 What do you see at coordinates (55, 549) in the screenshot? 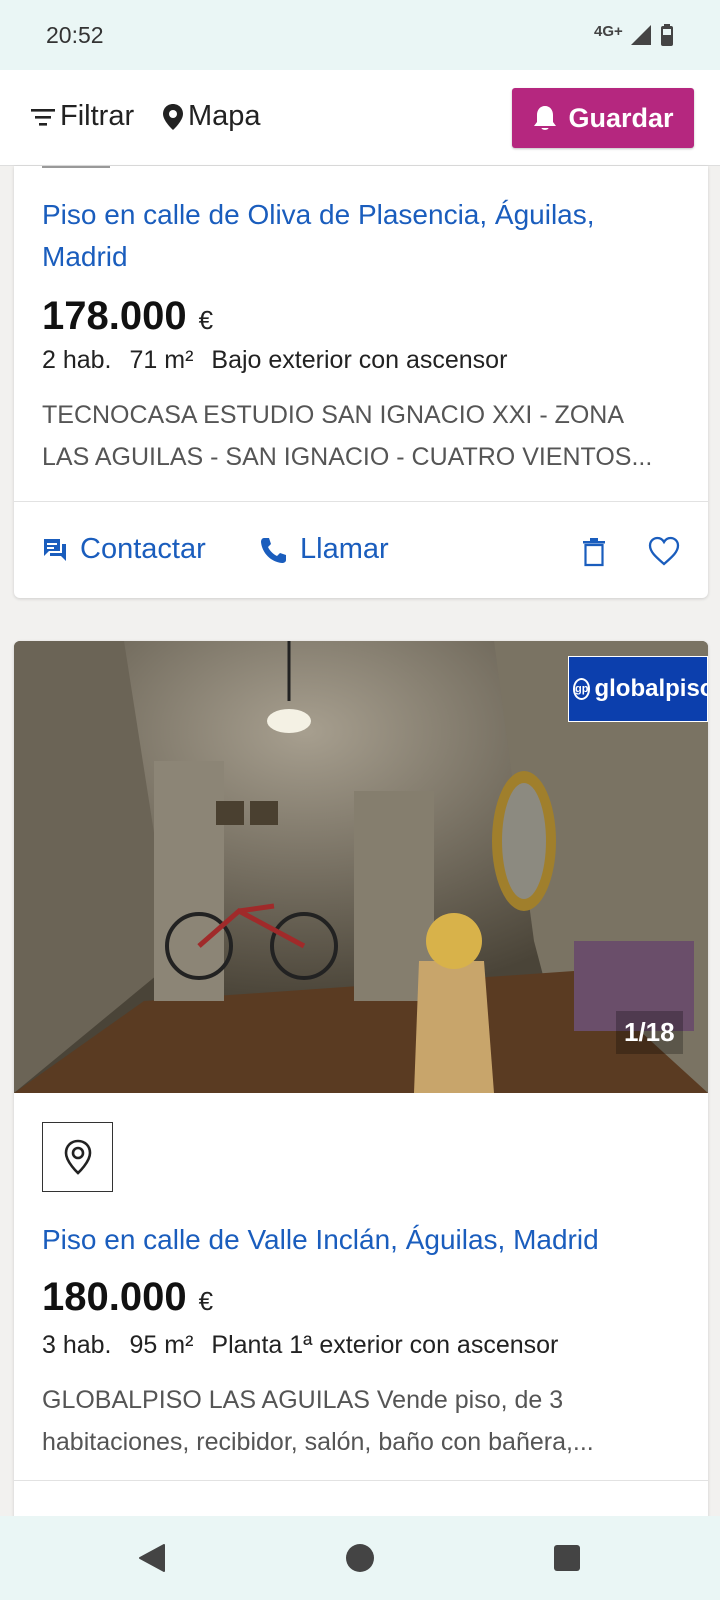
I see `chat-icon` at bounding box center [55, 549].